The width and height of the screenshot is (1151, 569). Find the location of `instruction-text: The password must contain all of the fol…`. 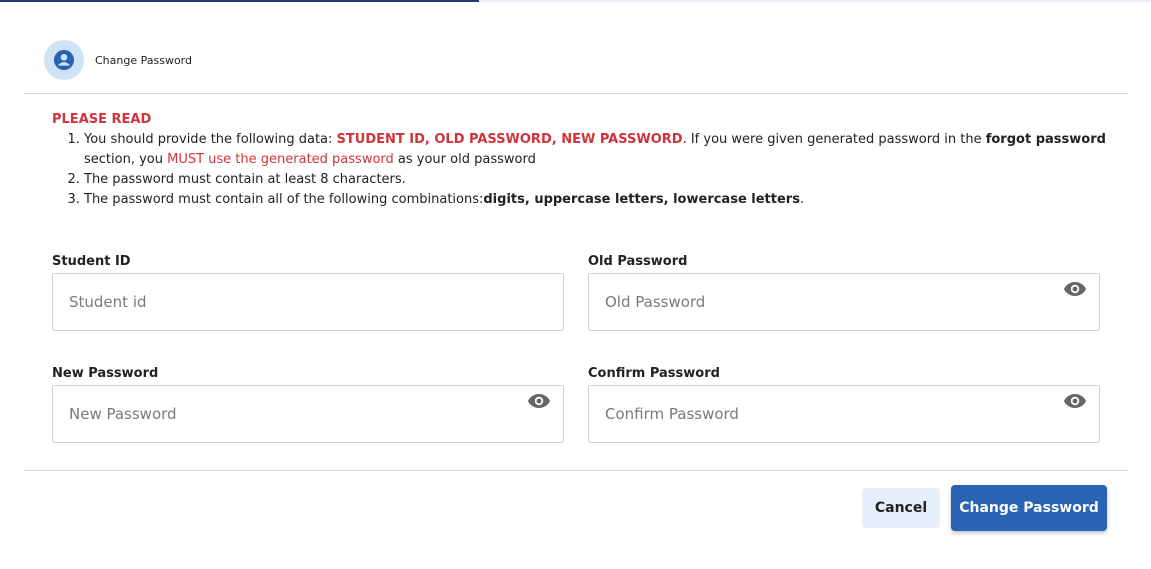

instruction-text: The password must contain all of the fol… is located at coordinates (284, 199).